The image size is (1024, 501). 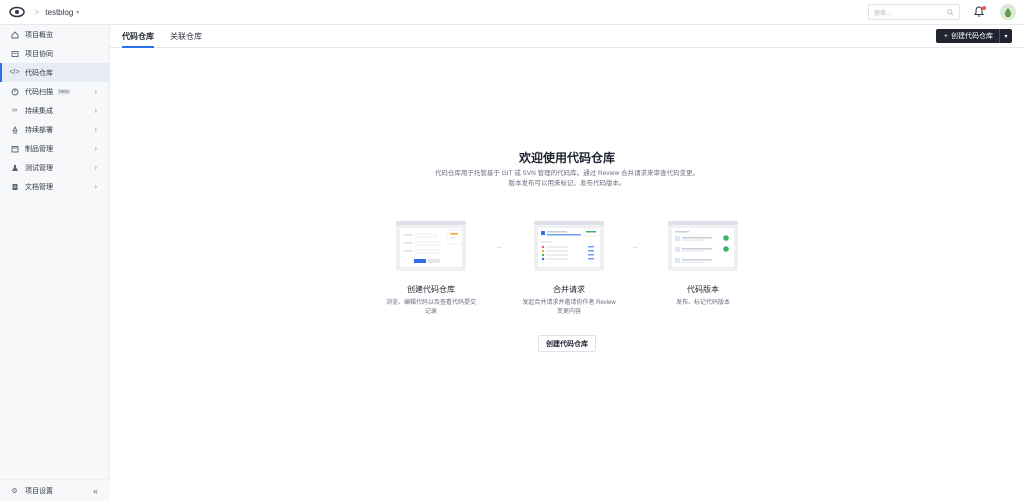 What do you see at coordinates (703, 289) in the screenshot?
I see `card-title: 代码版本` at bounding box center [703, 289].